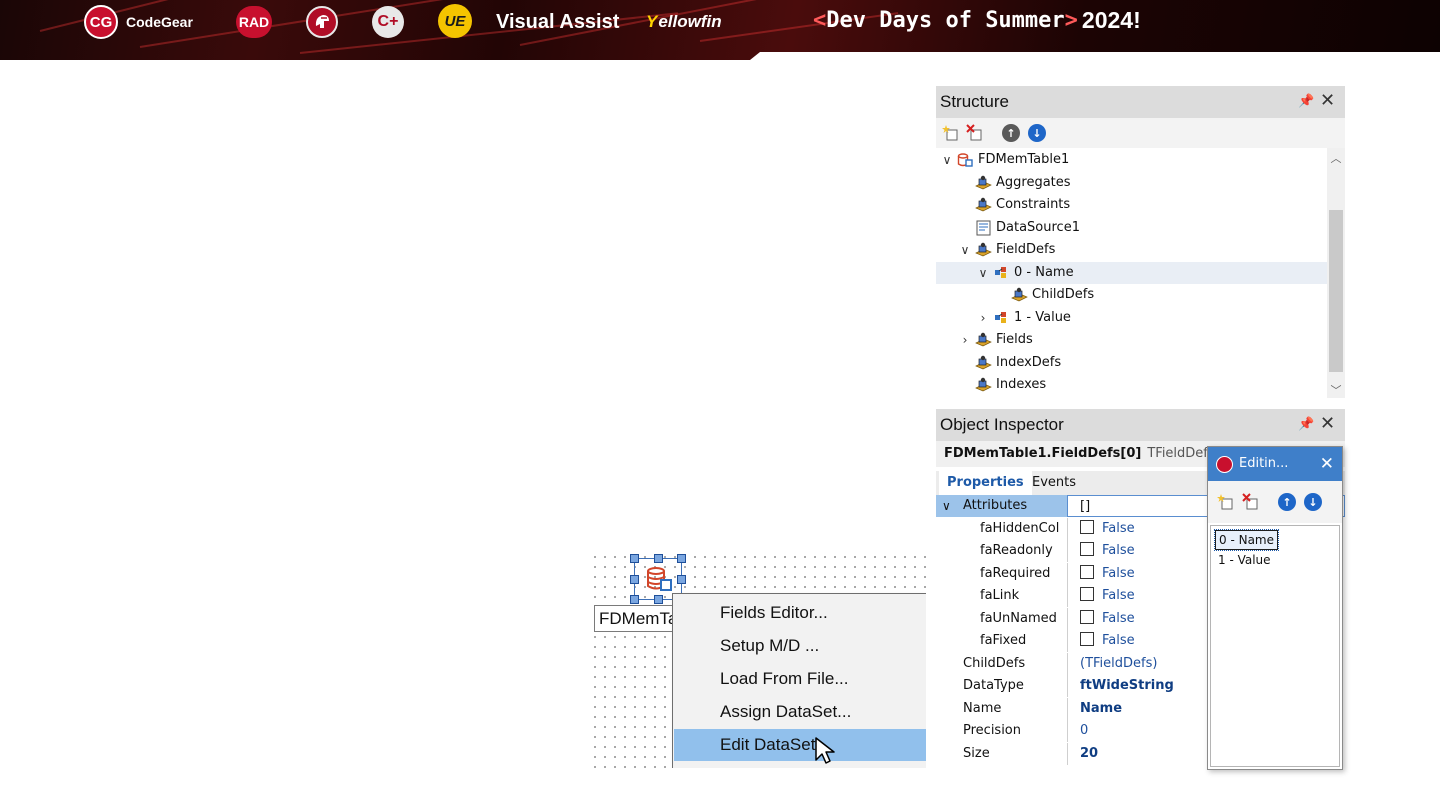 This screenshot has width=1440, height=810. Describe the element at coordinates (1001, 731) in the screenshot. I see `property-name: Precision` at that location.